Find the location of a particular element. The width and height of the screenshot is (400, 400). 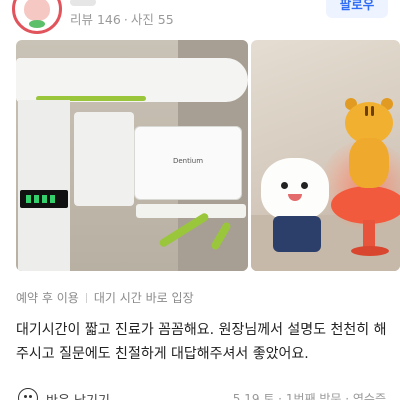

review-tags: 예약 후 이용 대기 시간 바로 입장 is located at coordinates (105, 297).